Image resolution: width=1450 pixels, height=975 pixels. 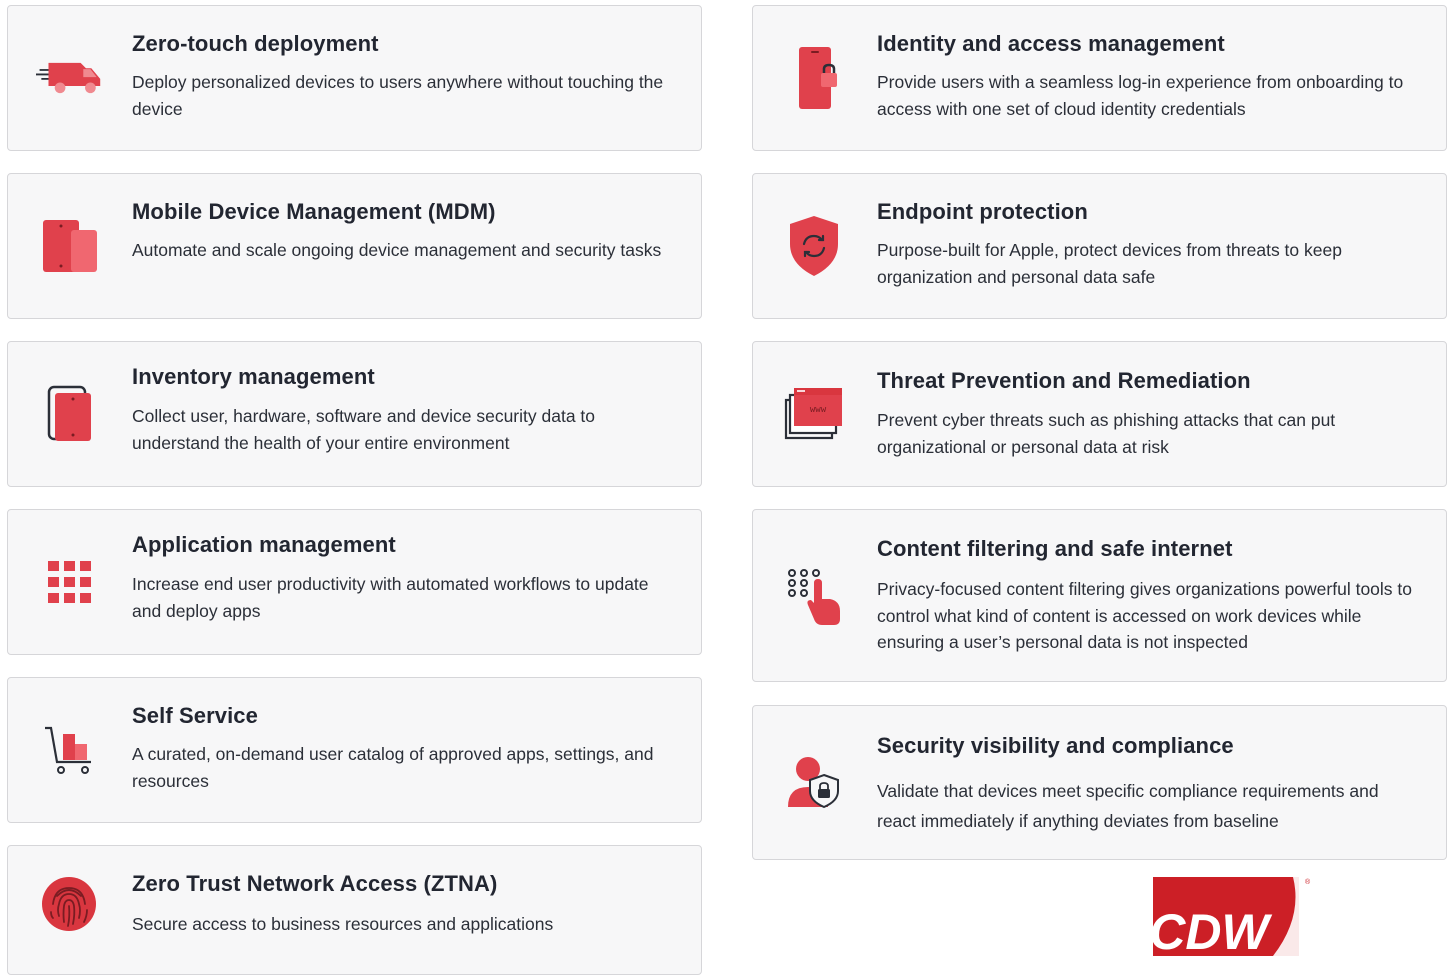 What do you see at coordinates (69, 904) in the screenshot?
I see `fingerprint-icon` at bounding box center [69, 904].